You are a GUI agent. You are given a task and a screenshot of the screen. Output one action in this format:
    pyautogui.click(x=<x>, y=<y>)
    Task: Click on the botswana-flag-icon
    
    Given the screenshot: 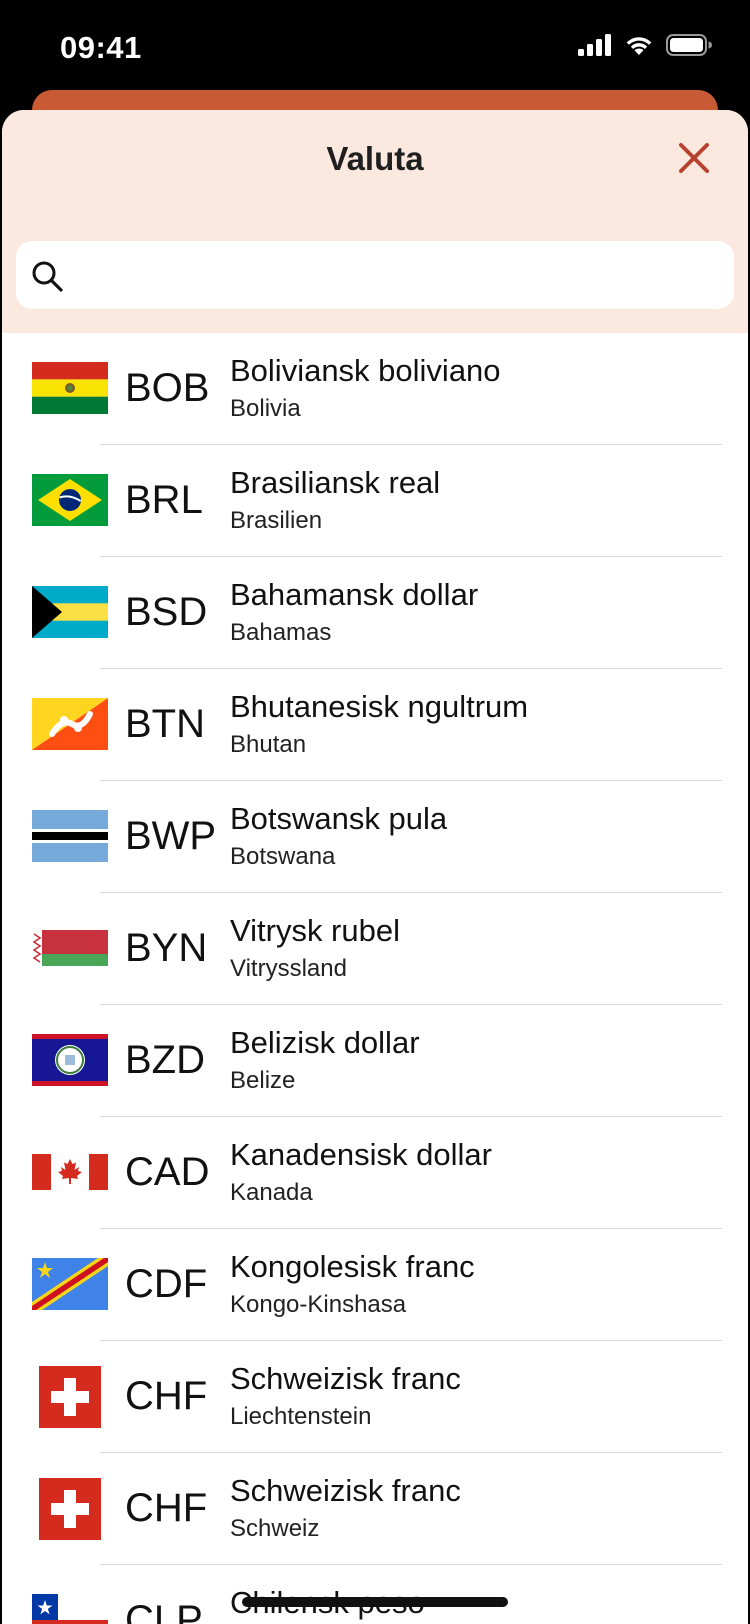 What is the action you would take?
    pyautogui.click(x=70, y=836)
    